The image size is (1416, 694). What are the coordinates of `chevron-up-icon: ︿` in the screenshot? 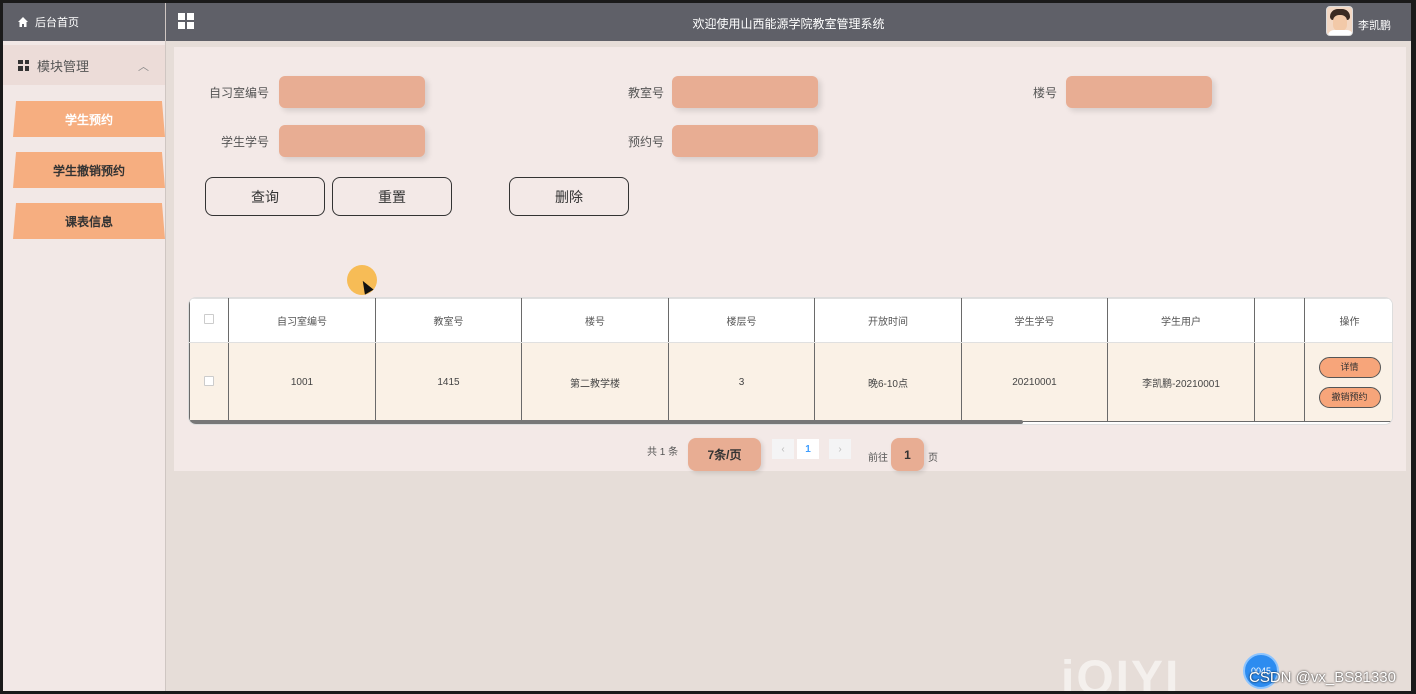 It's located at (143, 67).